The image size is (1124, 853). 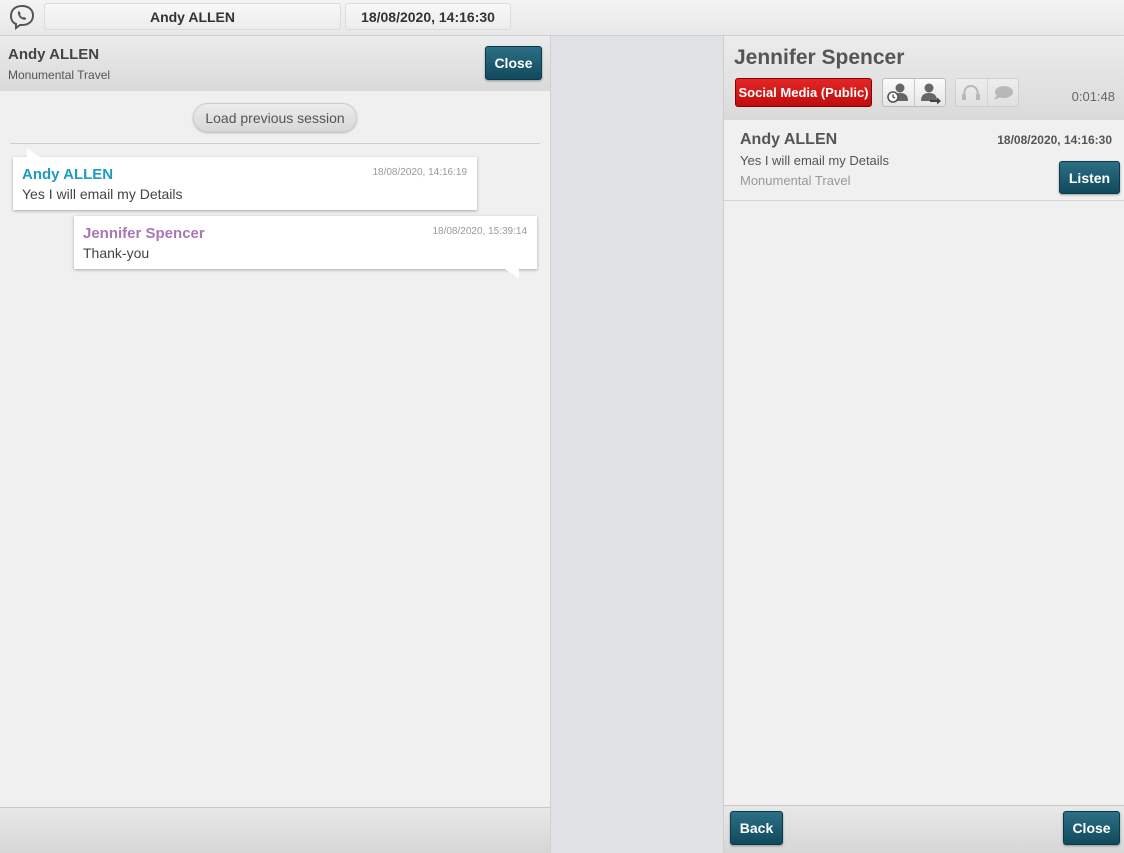 I want to click on list-item-company: Monumental Travel, so click(x=795, y=180).